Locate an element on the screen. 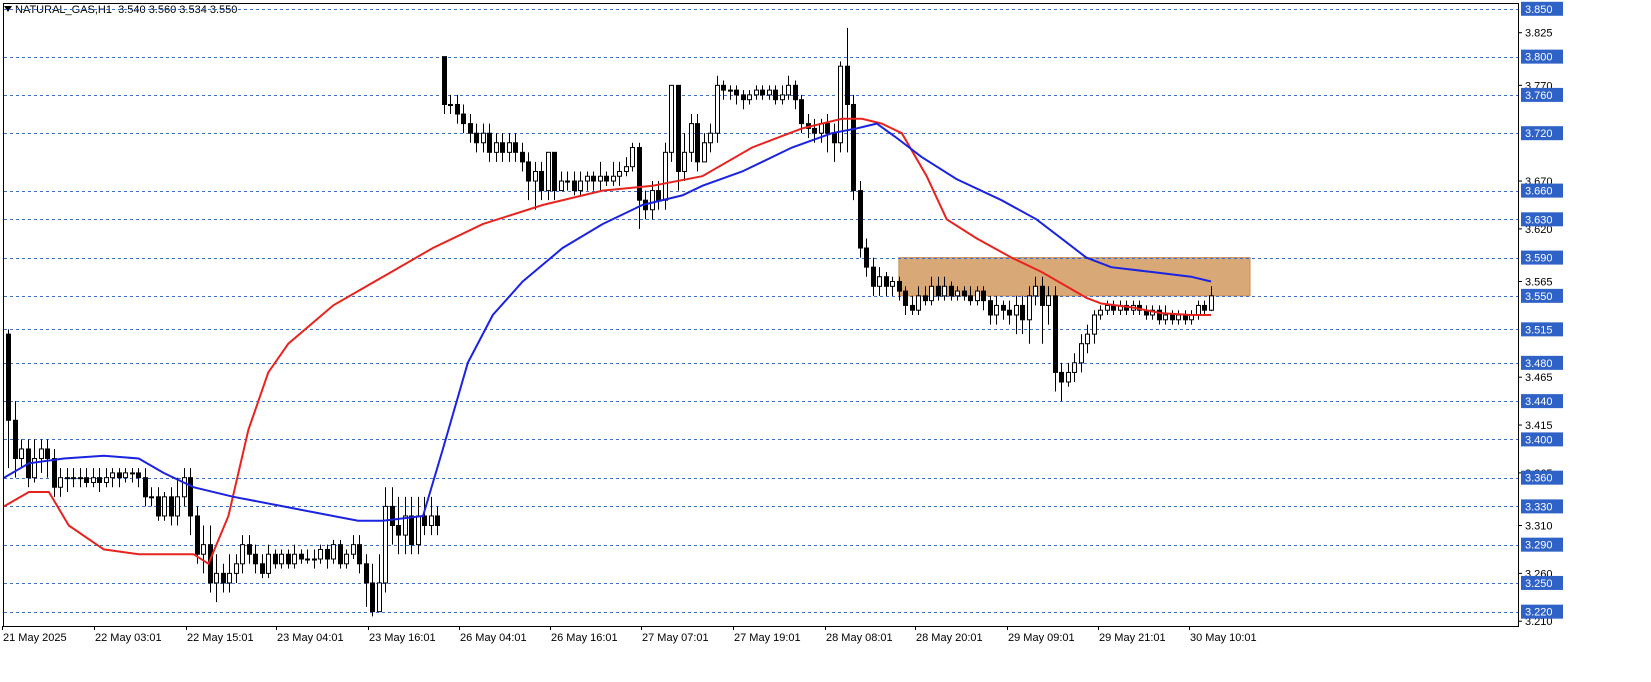 This screenshot has height=682, width=1651. price-tick-label: 3.565 is located at coordinates (1539, 283).